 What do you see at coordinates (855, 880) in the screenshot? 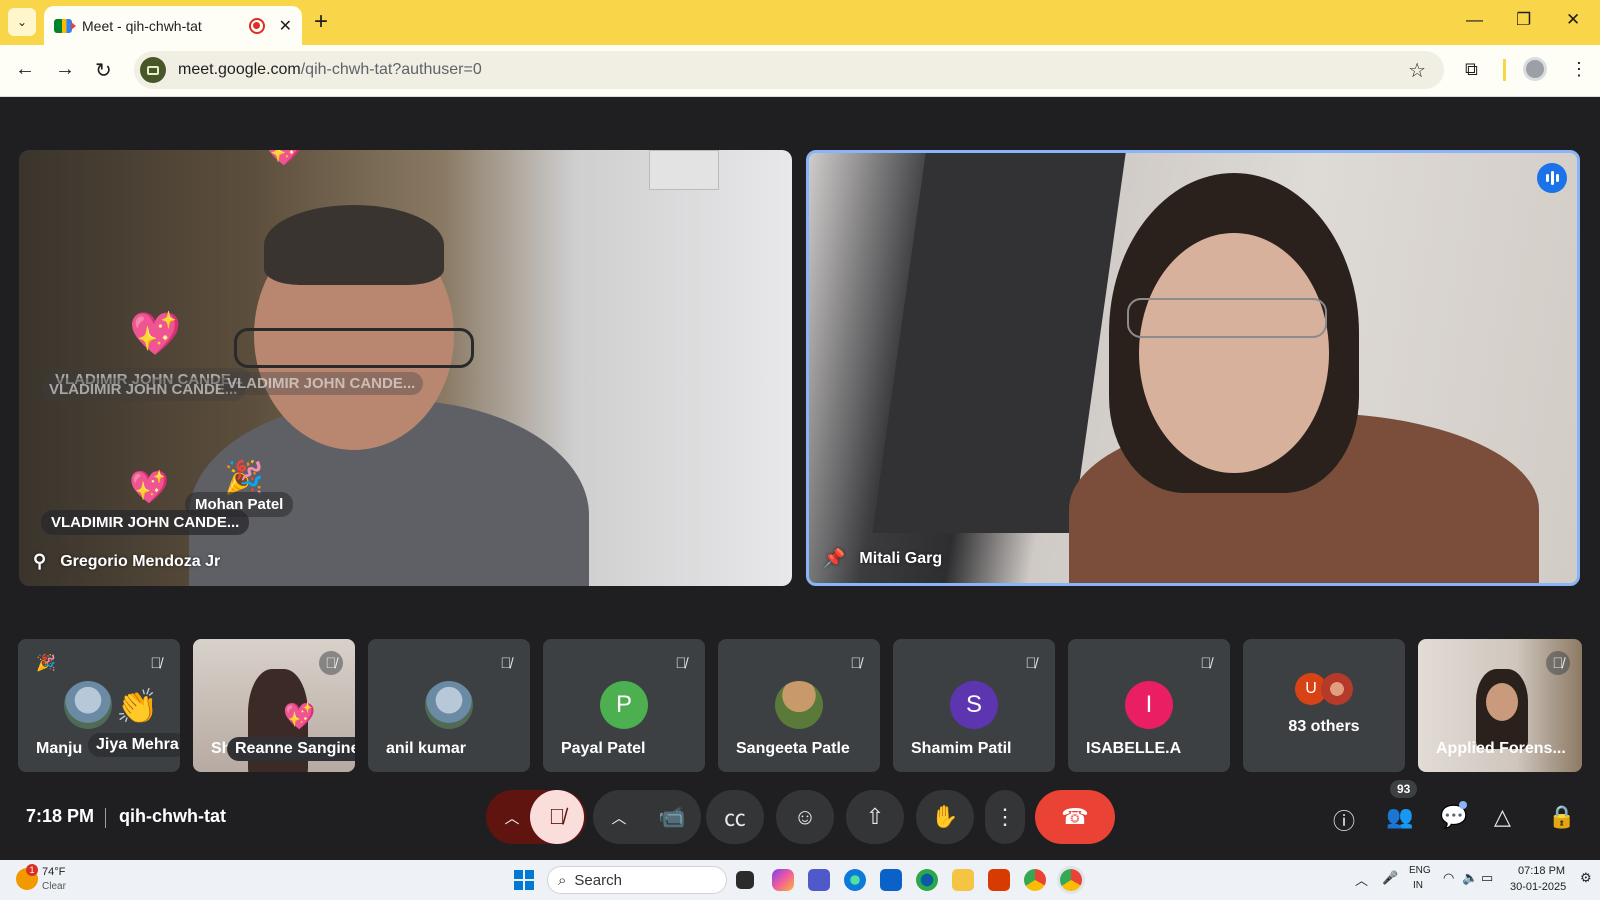
I see `edge-icon` at bounding box center [855, 880].